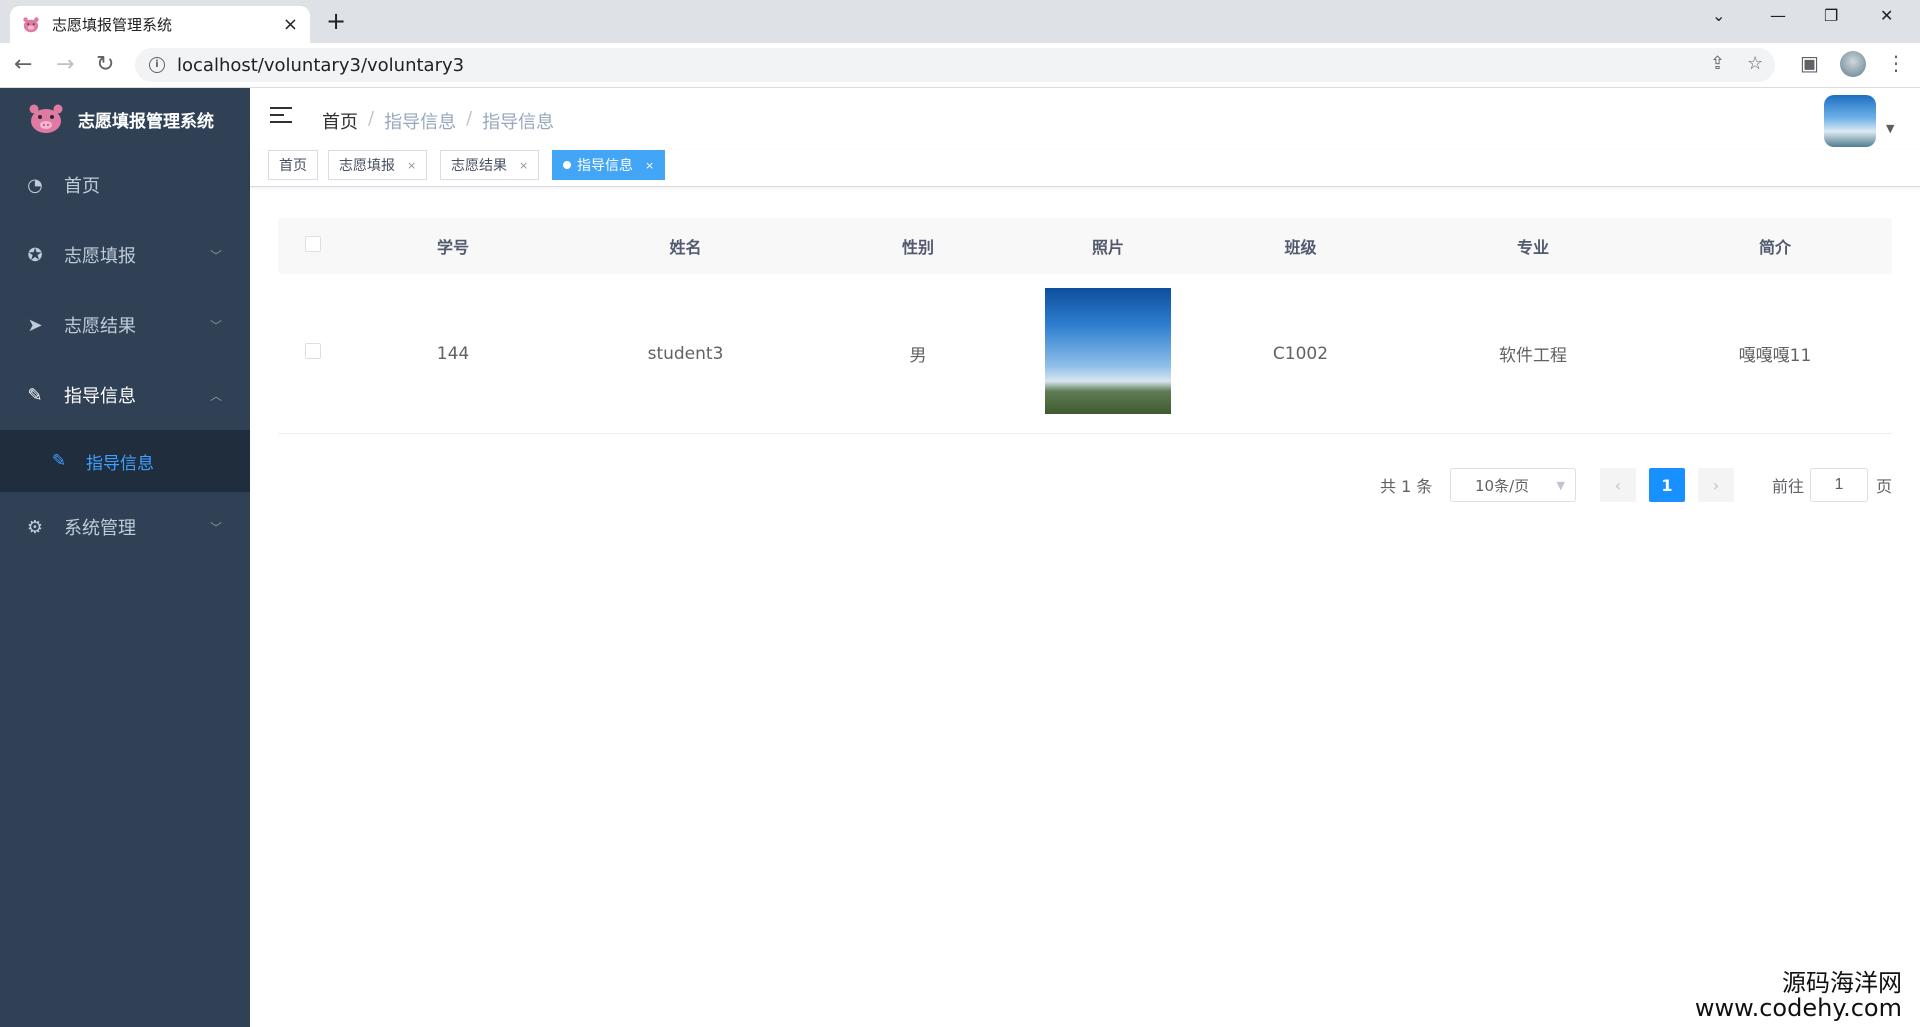  Describe the element at coordinates (281, 117) in the screenshot. I see `hamburger-icon` at that location.